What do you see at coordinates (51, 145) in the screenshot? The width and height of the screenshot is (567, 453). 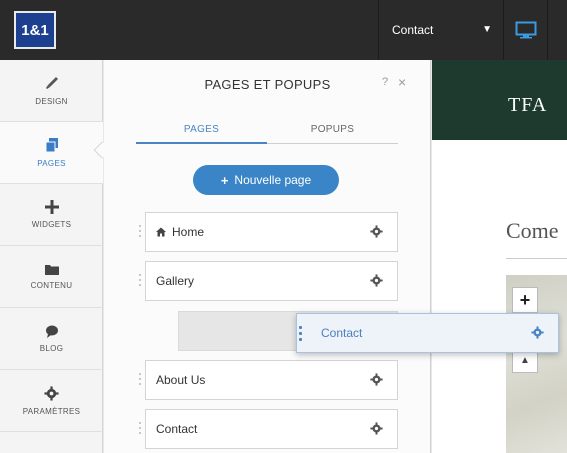 I see `pages-icon` at bounding box center [51, 145].